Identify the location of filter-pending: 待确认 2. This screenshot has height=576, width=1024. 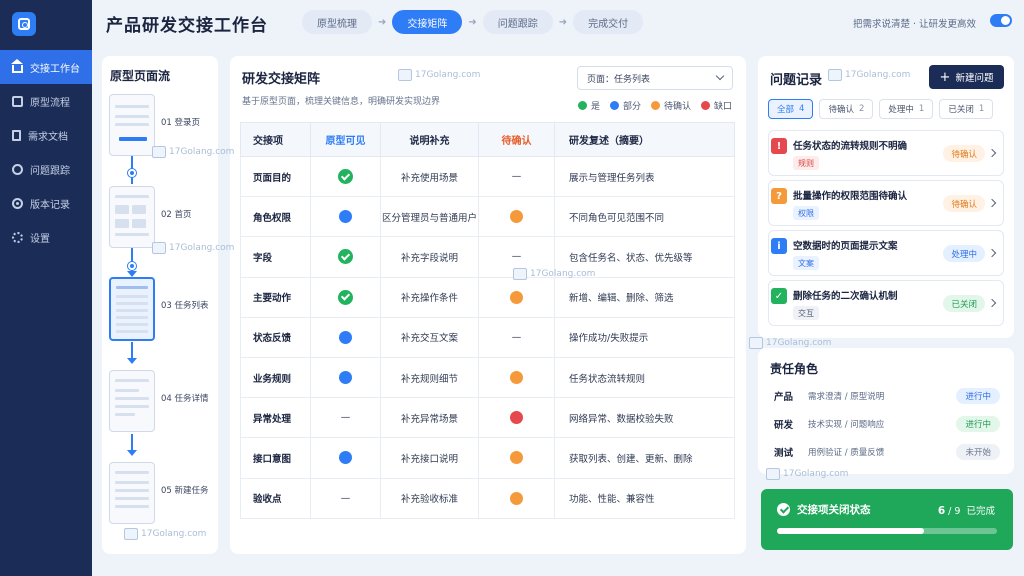
(846, 109).